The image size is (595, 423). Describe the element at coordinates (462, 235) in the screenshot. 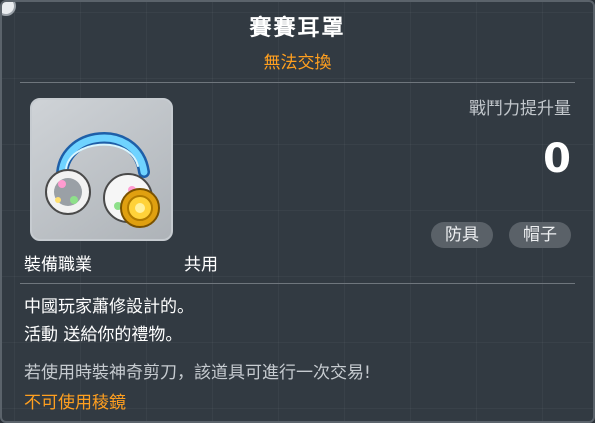

I see `category-tag-armor: 防具` at that location.